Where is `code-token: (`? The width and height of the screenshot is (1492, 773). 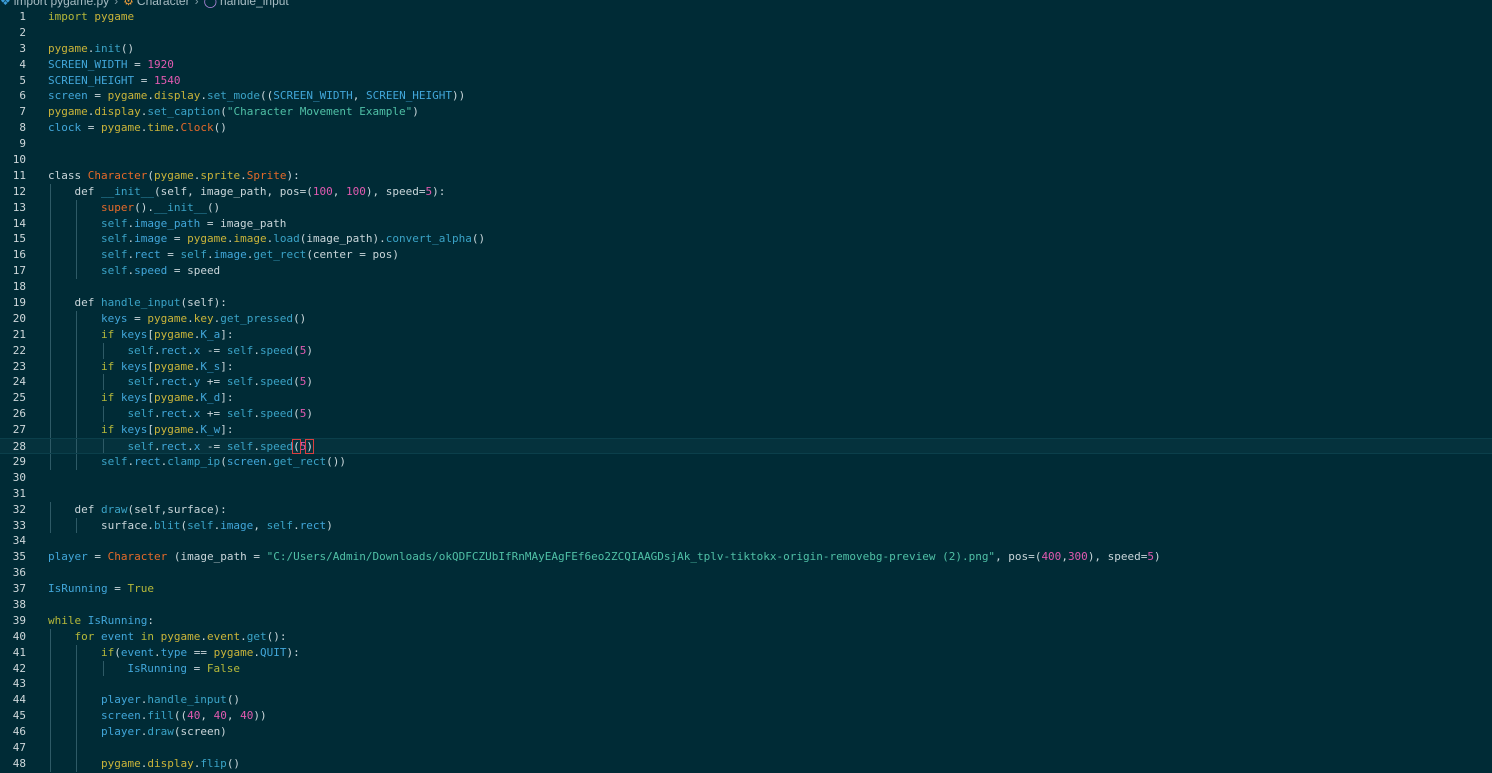 code-token: ( is located at coordinates (296, 447).